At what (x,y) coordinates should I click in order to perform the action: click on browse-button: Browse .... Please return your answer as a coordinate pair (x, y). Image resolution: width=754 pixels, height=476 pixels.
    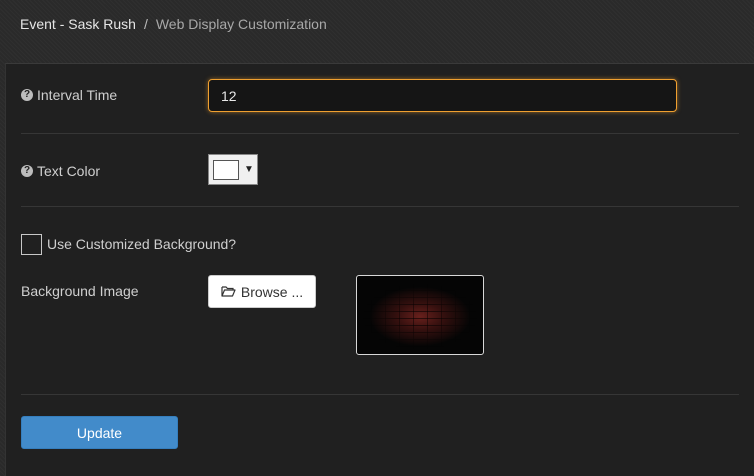
    Looking at the image, I should click on (262, 291).